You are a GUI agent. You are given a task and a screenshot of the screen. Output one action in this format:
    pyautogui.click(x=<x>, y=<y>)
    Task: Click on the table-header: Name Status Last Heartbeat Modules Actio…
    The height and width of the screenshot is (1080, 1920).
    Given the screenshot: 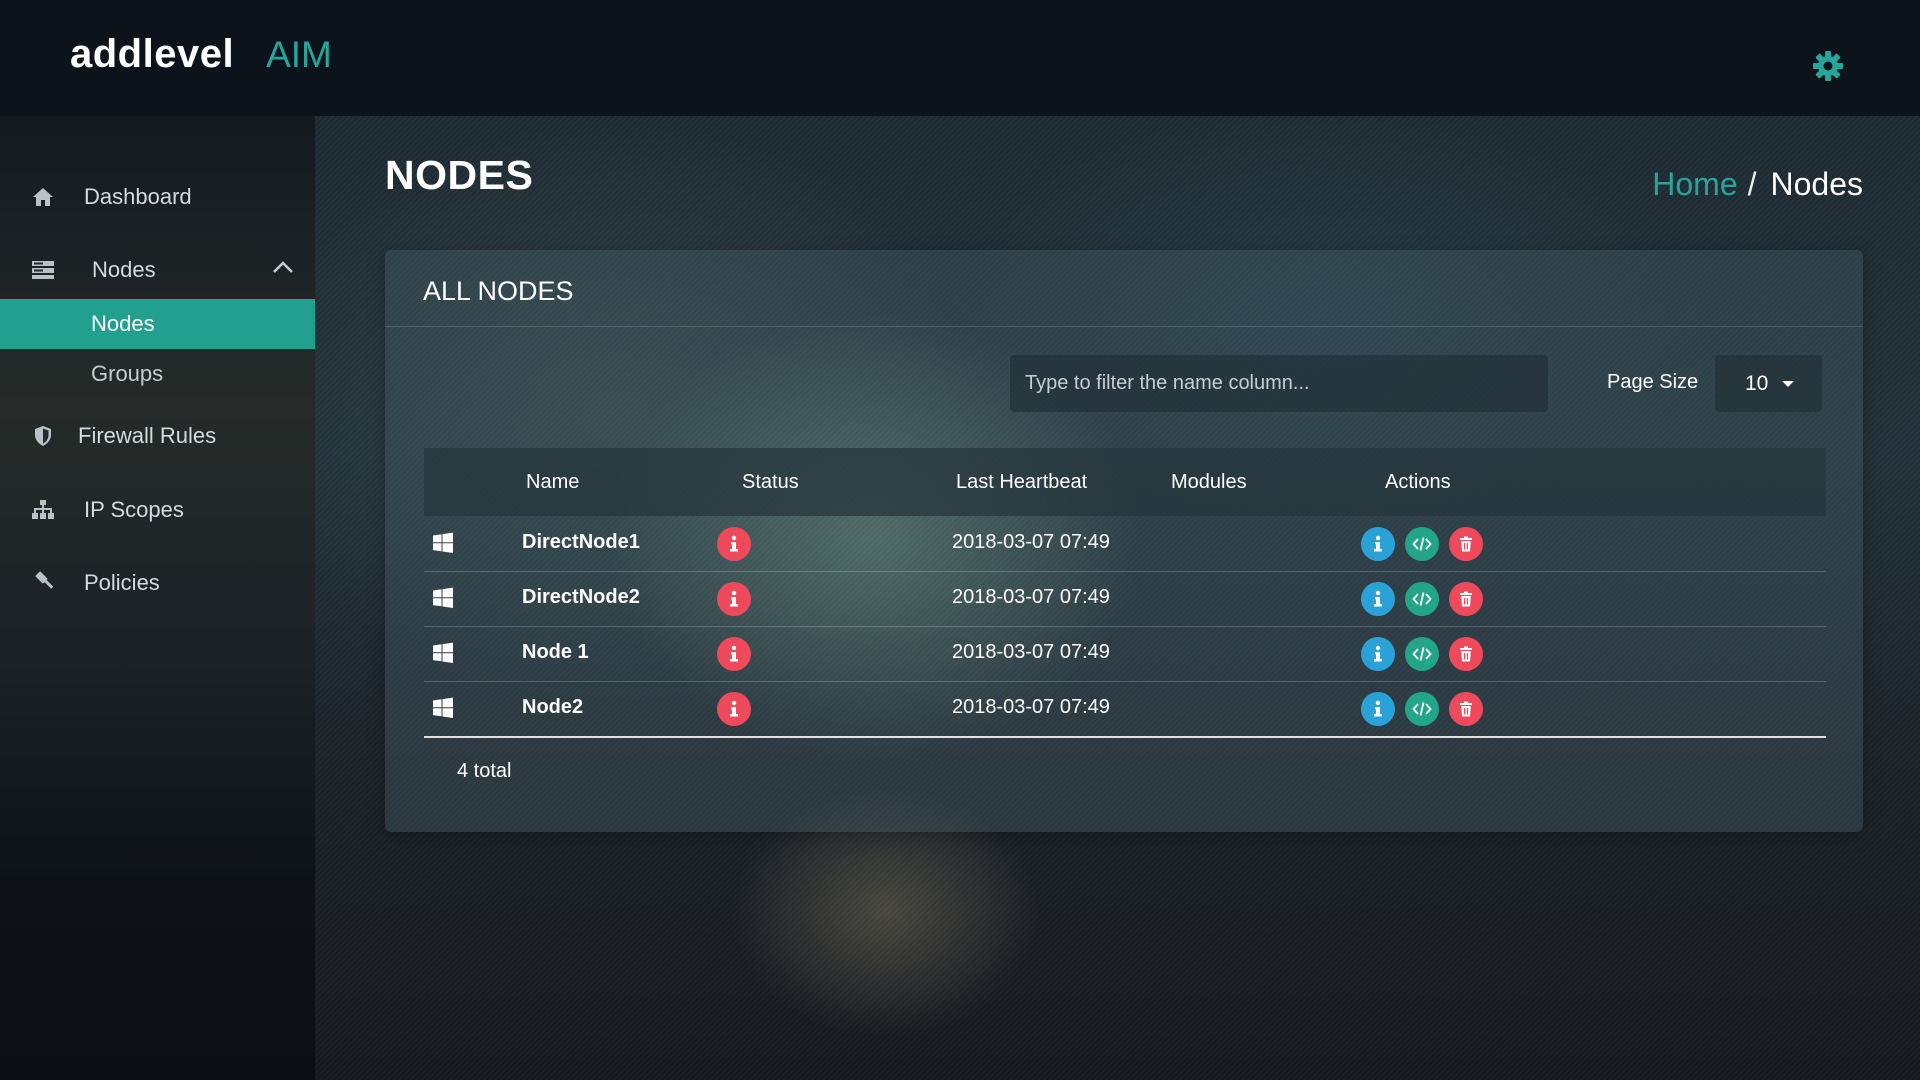 What is the action you would take?
    pyautogui.click(x=1125, y=482)
    